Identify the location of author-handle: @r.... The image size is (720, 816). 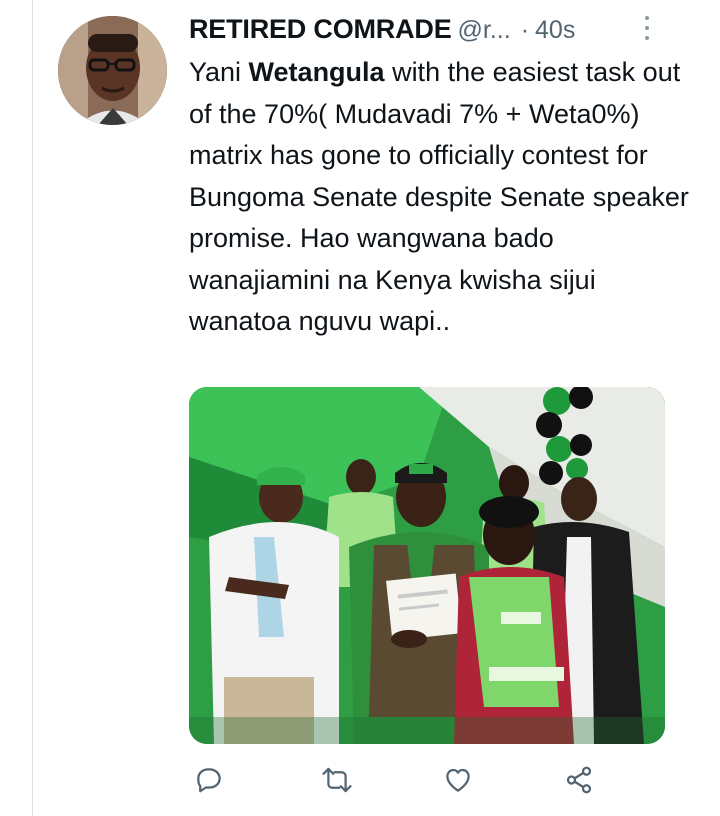
(484, 30).